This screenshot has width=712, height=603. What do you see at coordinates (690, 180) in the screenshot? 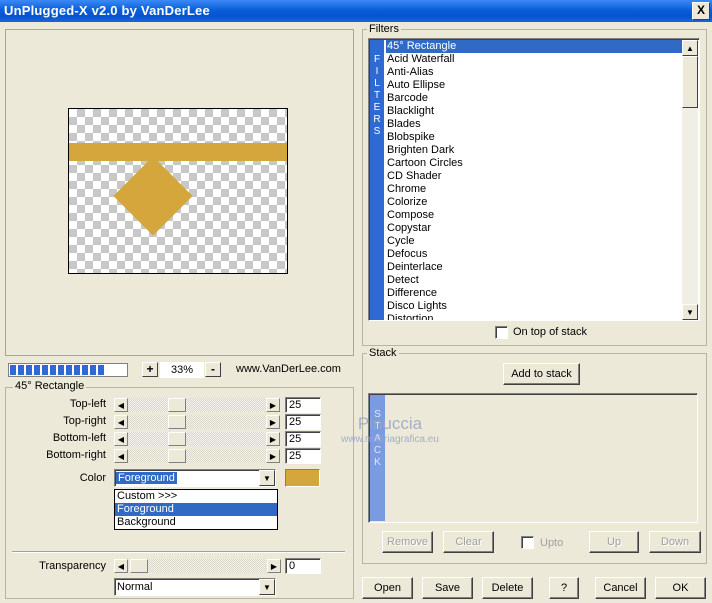
I see `filters-scrollbar: ▲ ▼` at bounding box center [690, 180].